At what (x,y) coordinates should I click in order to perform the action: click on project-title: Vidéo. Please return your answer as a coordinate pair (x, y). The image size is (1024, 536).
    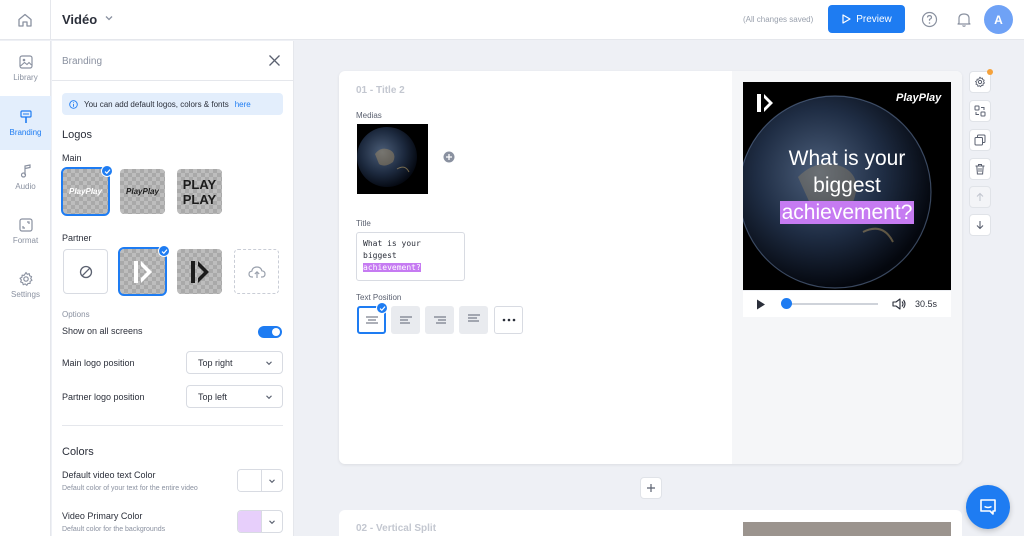
    Looking at the image, I should click on (79, 19).